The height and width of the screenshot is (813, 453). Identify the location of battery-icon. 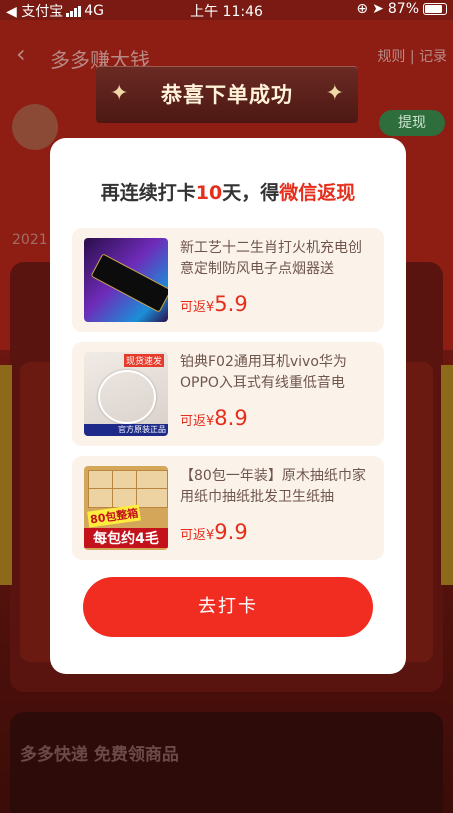
(435, 9).